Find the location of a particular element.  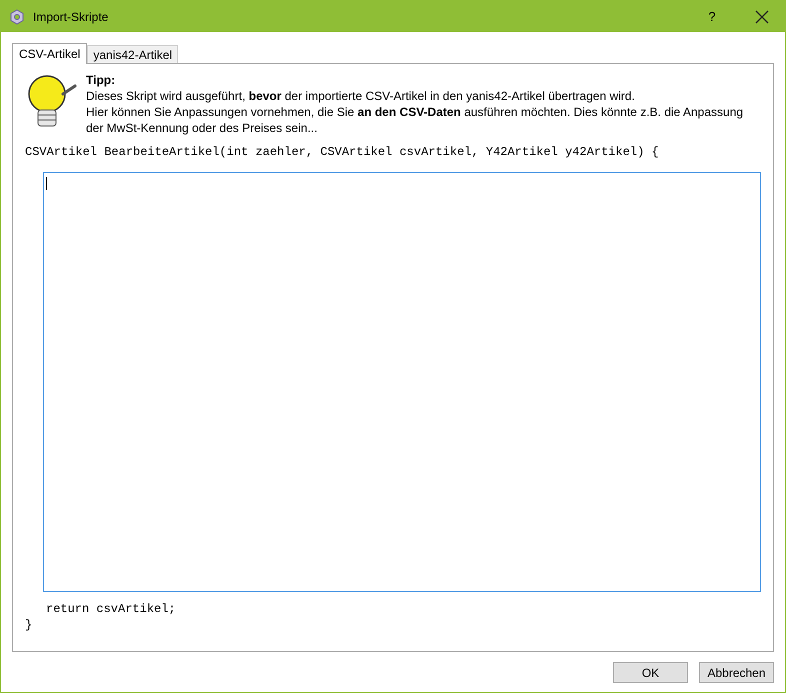

code-line: } is located at coordinates (29, 625).